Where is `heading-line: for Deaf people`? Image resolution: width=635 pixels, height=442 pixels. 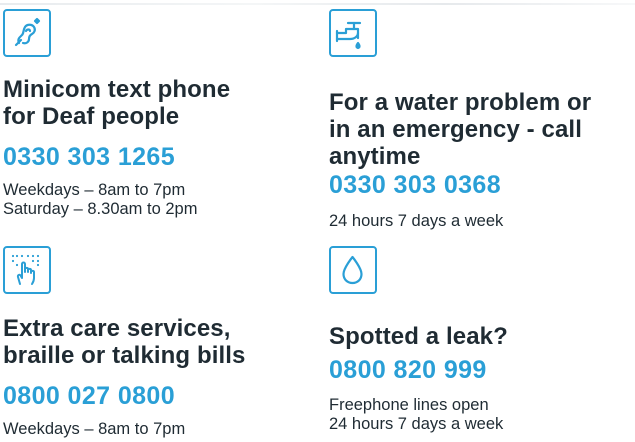 heading-line: for Deaf people is located at coordinates (91, 116).